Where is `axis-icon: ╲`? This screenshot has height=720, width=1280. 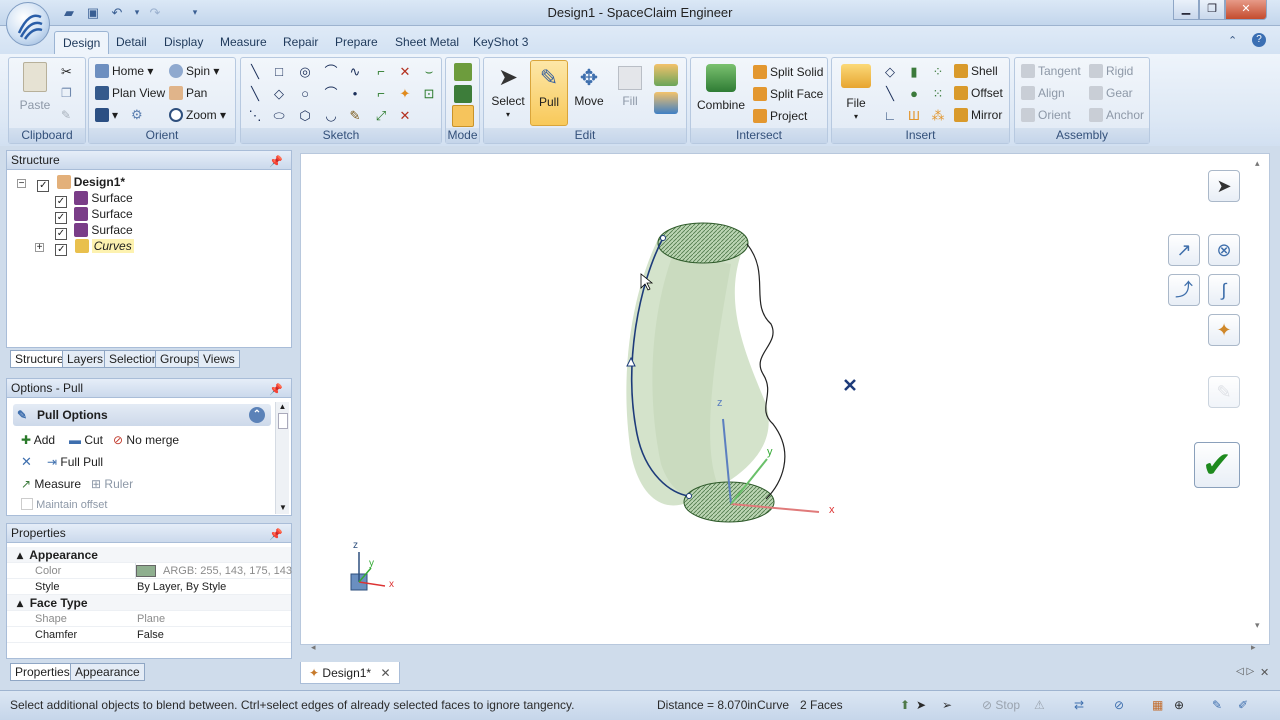 axis-icon: ╲ is located at coordinates (890, 94).